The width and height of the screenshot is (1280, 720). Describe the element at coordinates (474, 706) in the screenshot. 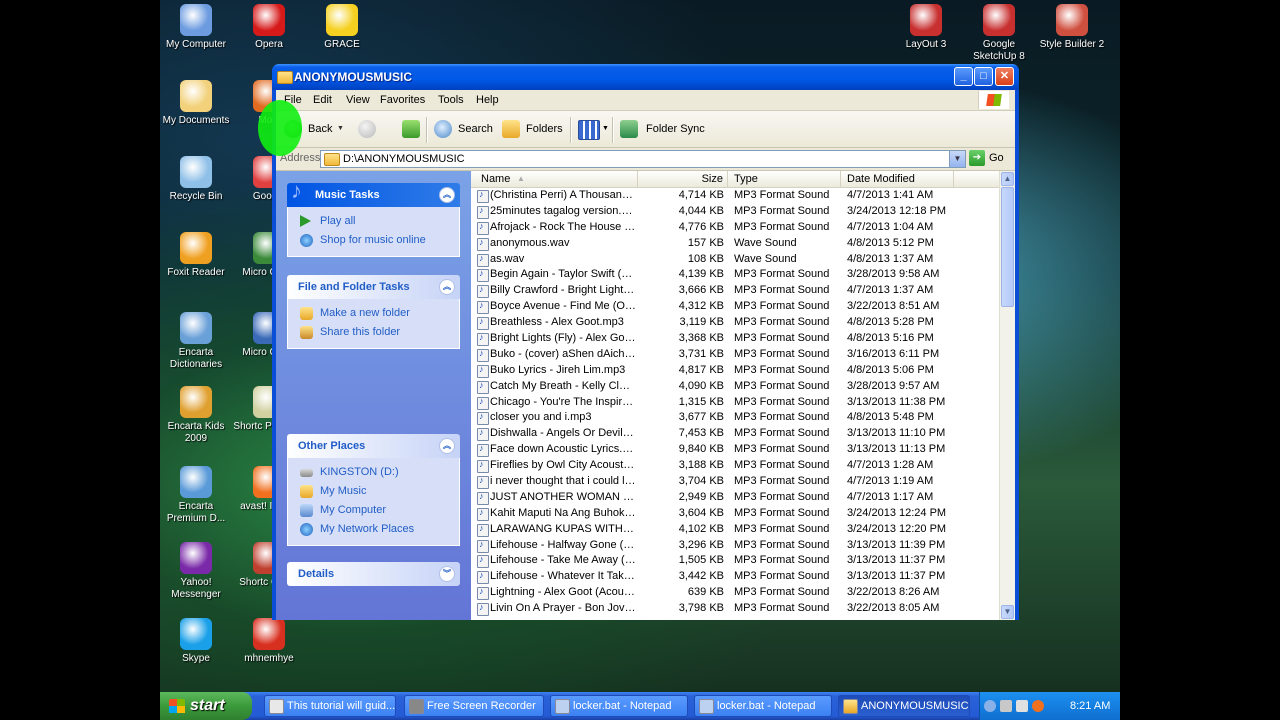

I see `taskbar-button-recorder: Free Screen Recorder` at that location.